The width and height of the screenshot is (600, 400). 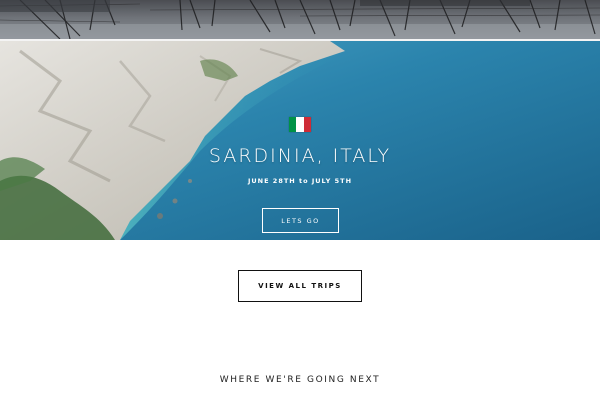 I want to click on harbor-image-strip, so click(x=300, y=19).